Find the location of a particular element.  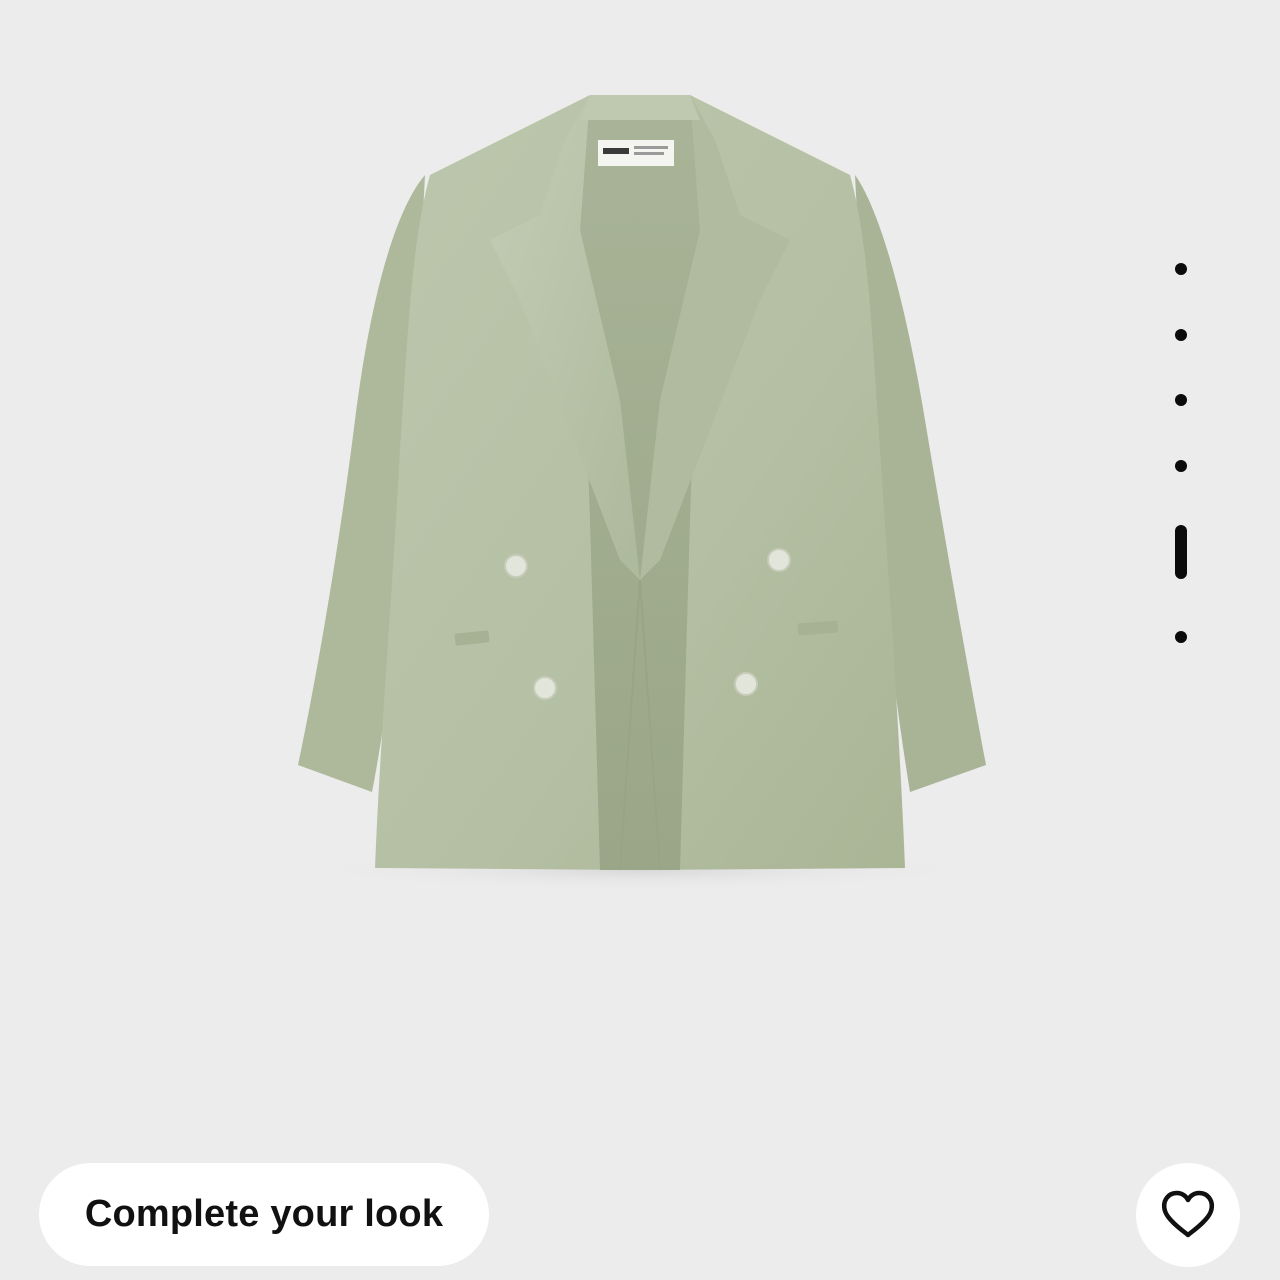

button-upper-left is located at coordinates (516, 566).